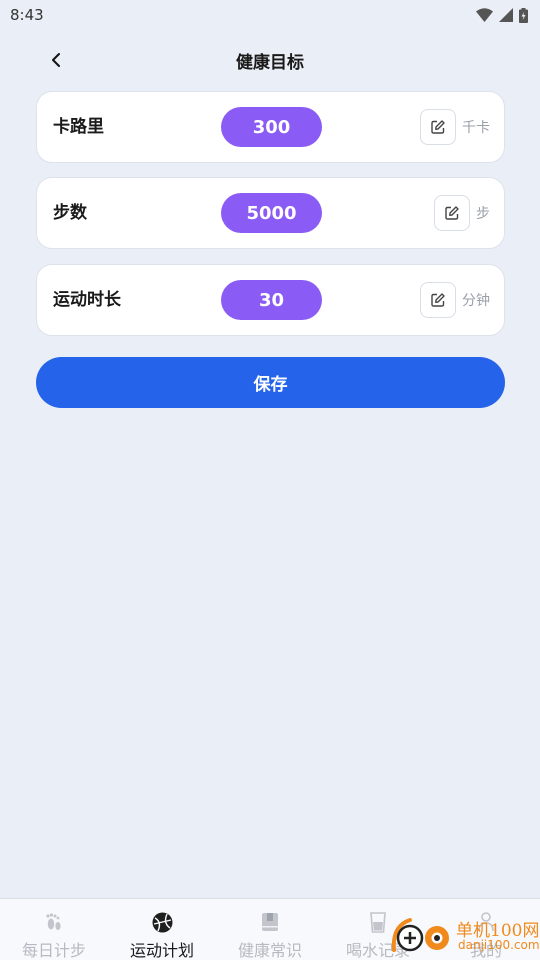 This screenshot has height=960, width=540. Describe the element at coordinates (476, 128) in the screenshot. I see `unit-label: 千卡` at that location.